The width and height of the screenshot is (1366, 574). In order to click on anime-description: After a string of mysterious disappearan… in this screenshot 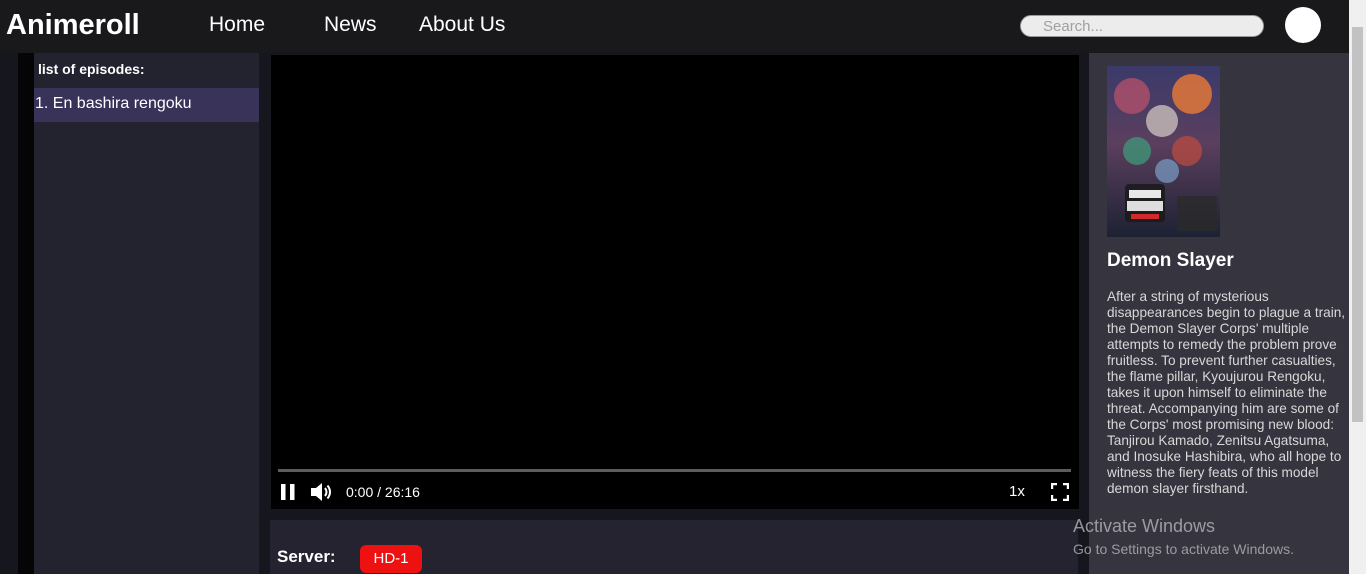, I will do `click(1226, 392)`.